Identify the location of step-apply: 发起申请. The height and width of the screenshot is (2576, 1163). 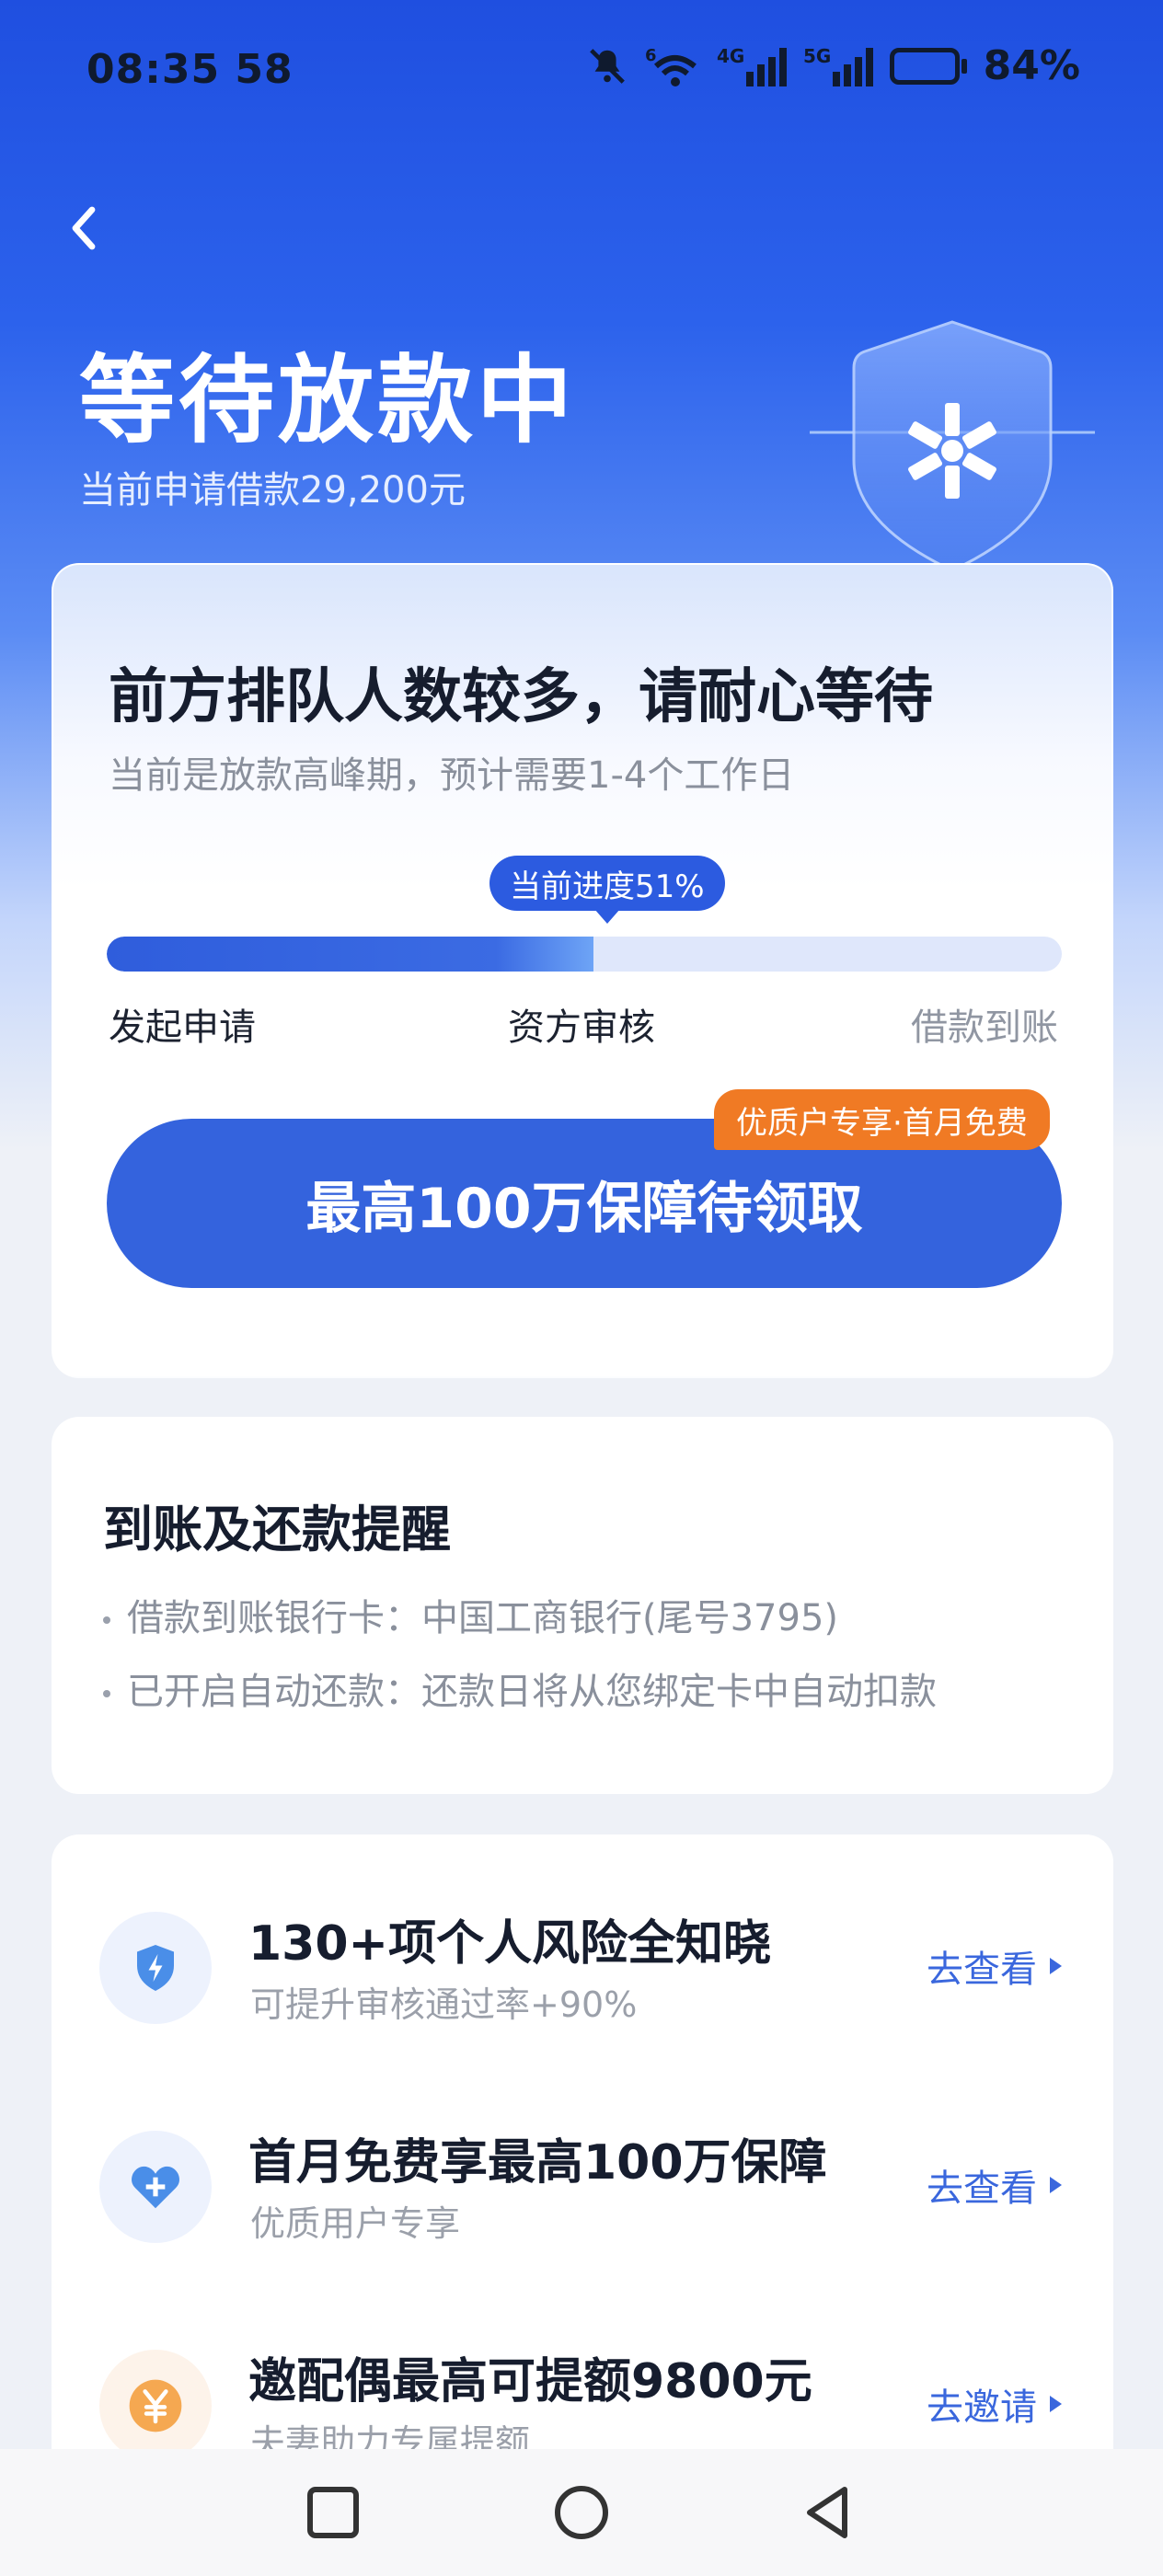
(182, 1027).